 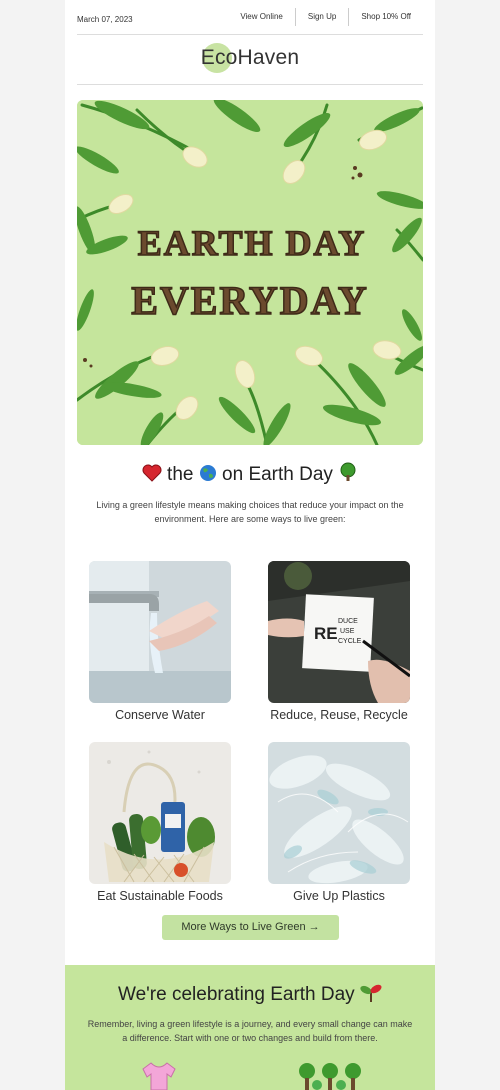 I want to click on brand-logo: EcoHaven, so click(x=250, y=58).